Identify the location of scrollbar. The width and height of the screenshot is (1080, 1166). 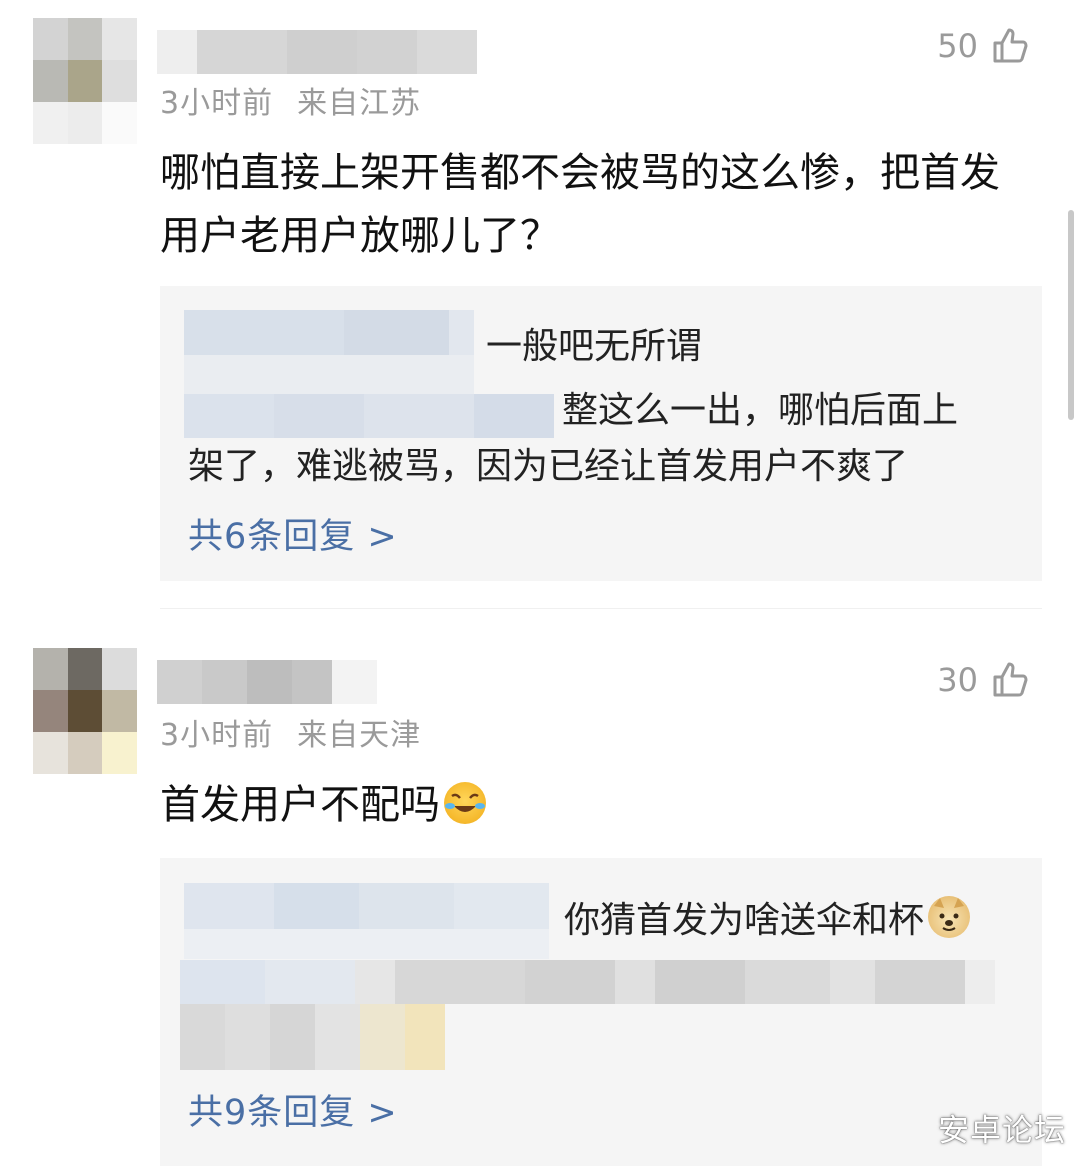
(1071, 315).